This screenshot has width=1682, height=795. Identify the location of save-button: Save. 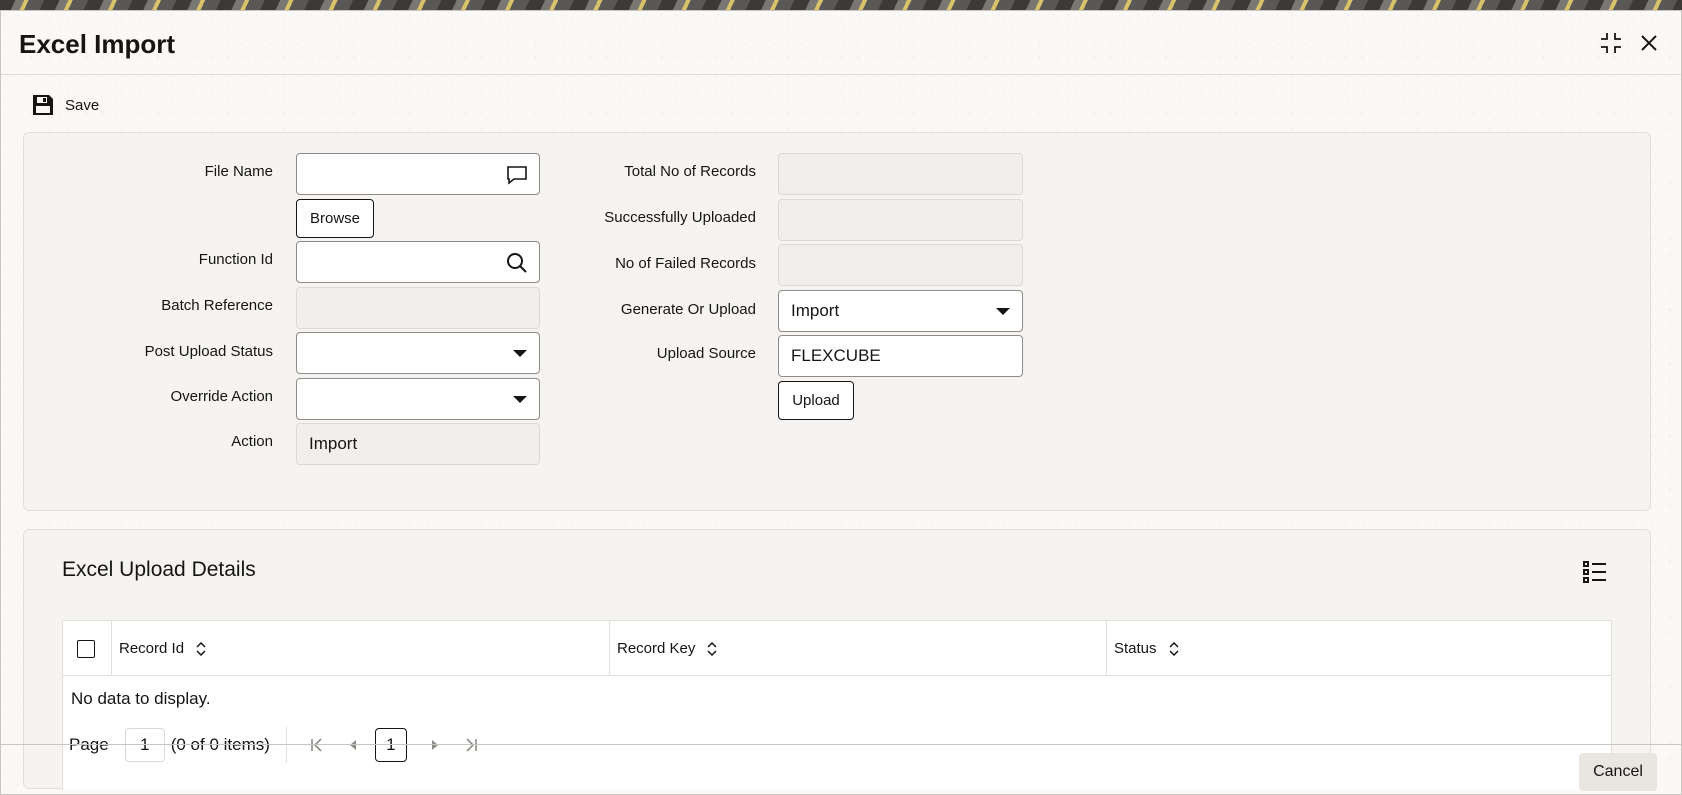
(65, 105).